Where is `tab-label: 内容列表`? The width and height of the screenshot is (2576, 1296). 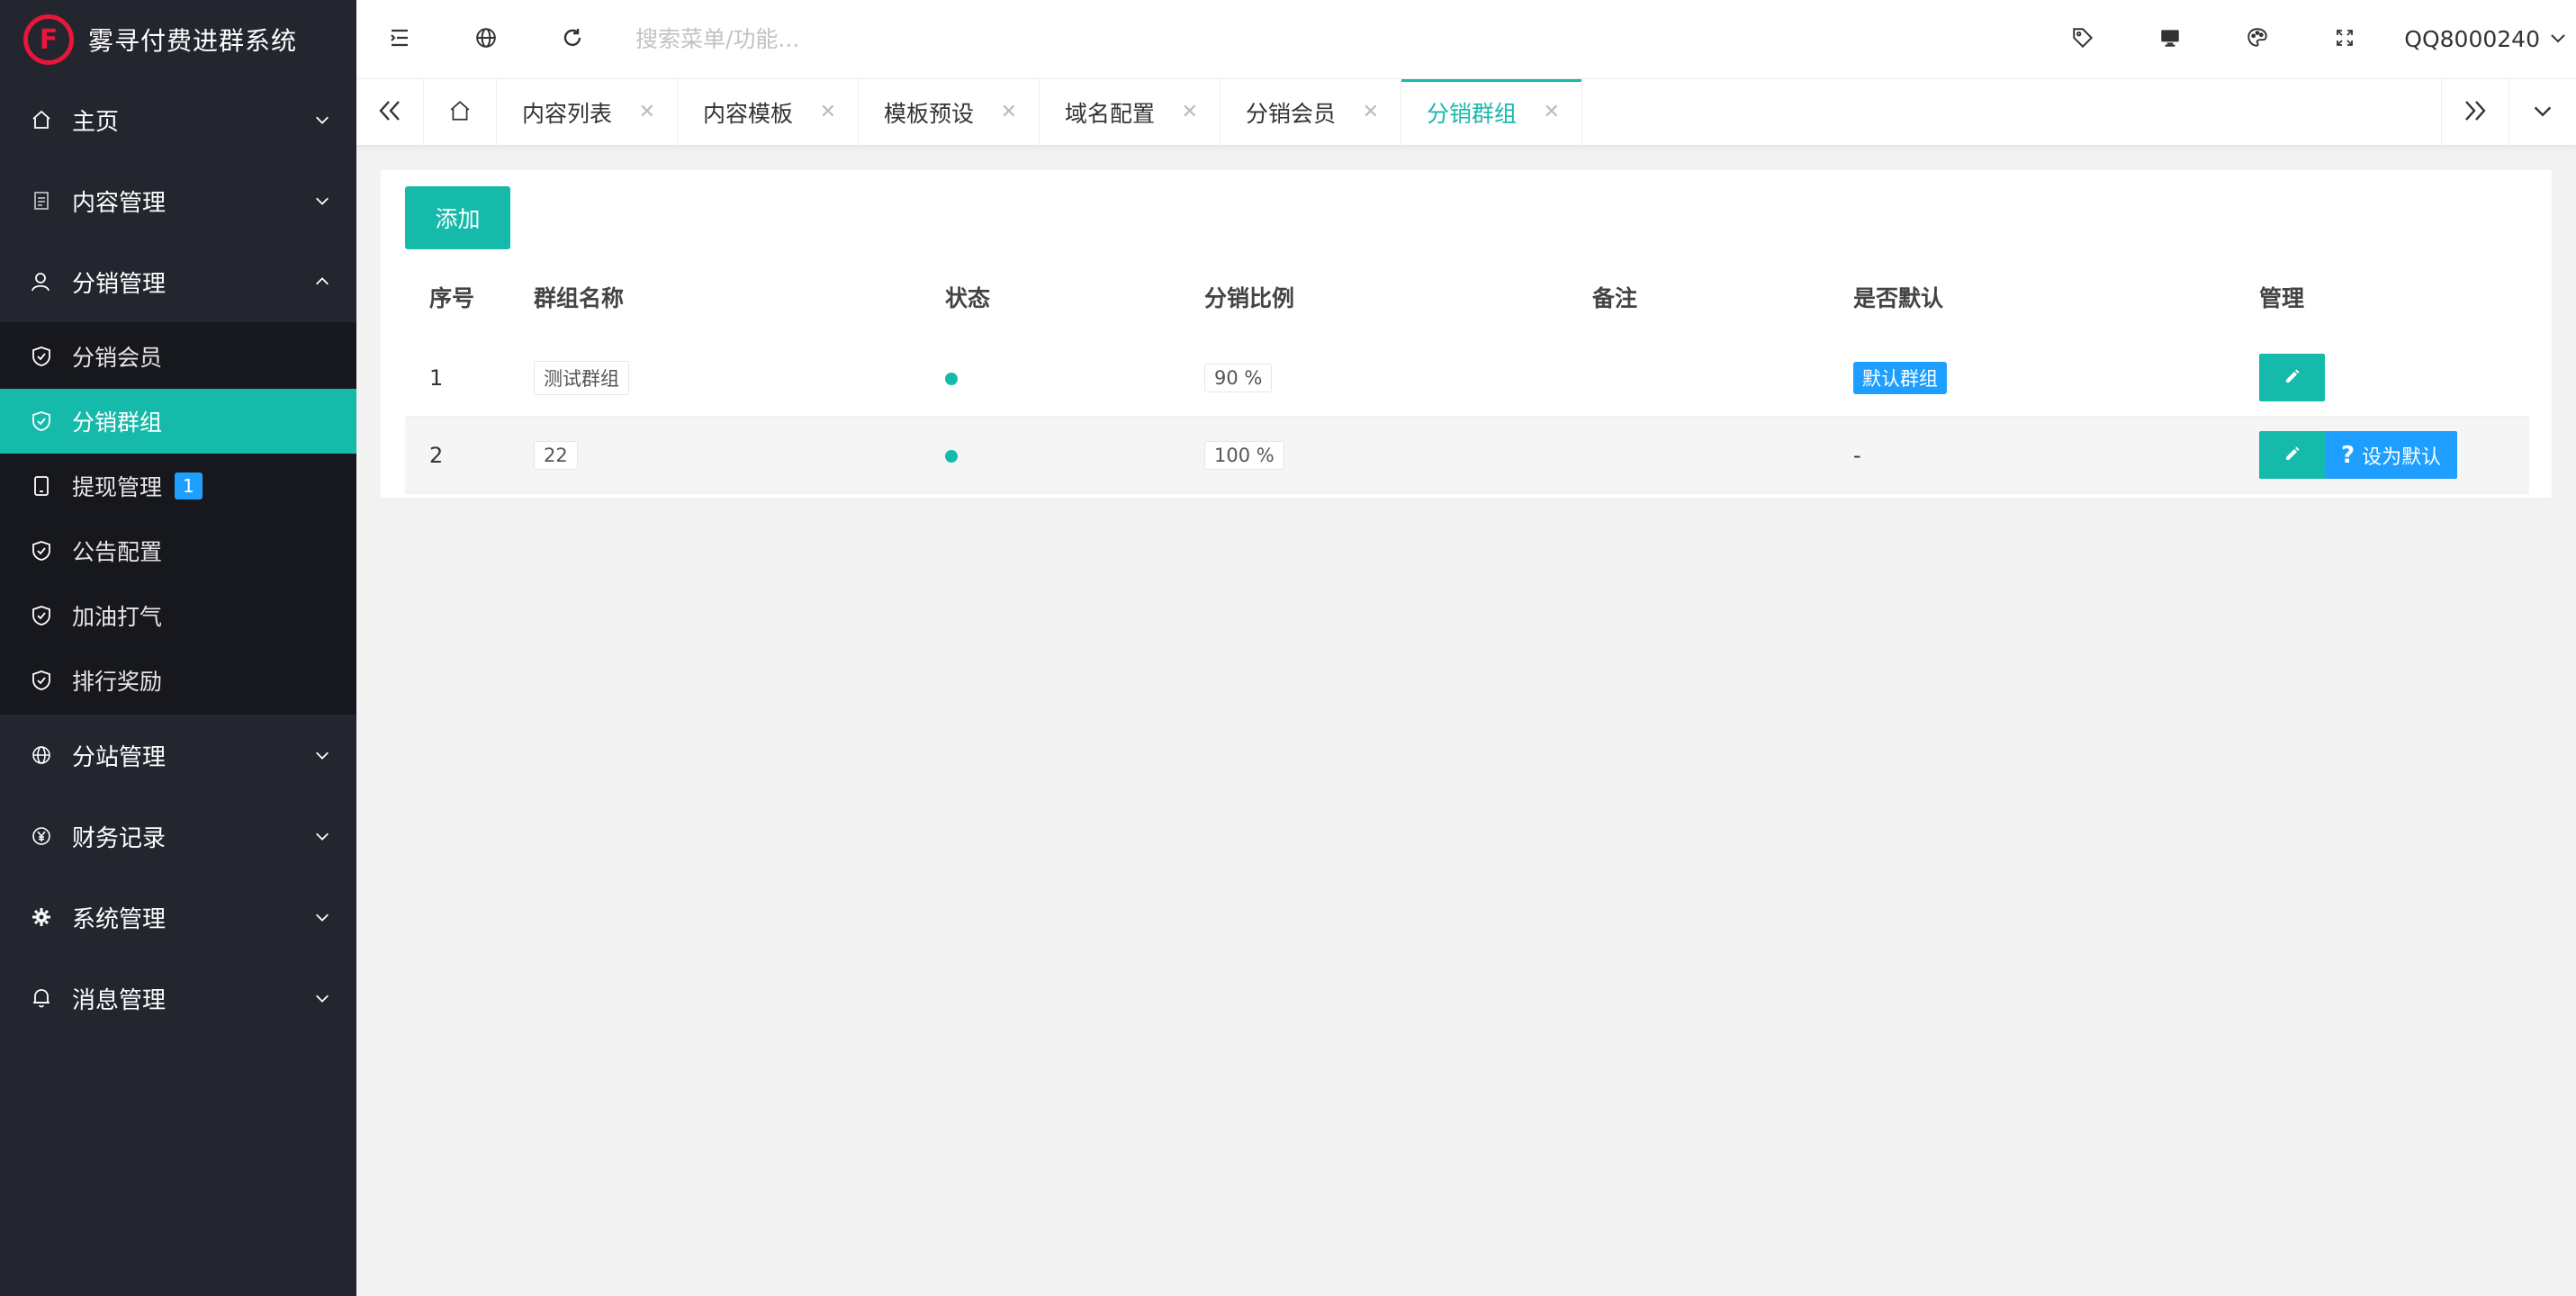
tab-label: 内容列表 is located at coordinates (567, 113).